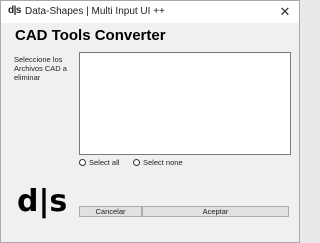  What do you see at coordinates (163, 162) in the screenshot?
I see `select-none-label: Select none` at bounding box center [163, 162].